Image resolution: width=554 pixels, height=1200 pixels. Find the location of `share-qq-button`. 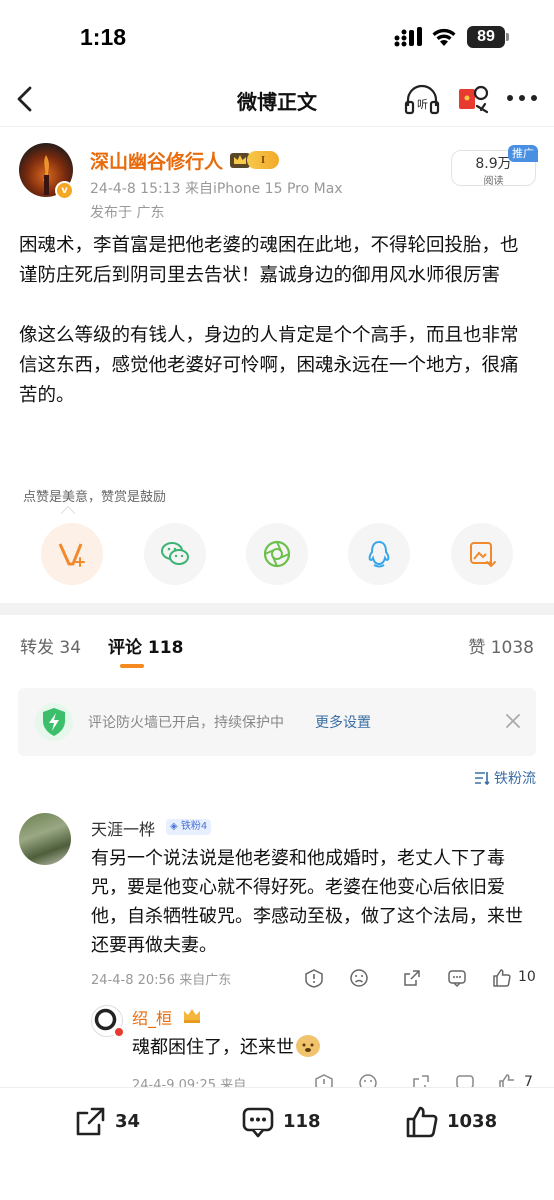

share-qq-button is located at coordinates (379, 554).